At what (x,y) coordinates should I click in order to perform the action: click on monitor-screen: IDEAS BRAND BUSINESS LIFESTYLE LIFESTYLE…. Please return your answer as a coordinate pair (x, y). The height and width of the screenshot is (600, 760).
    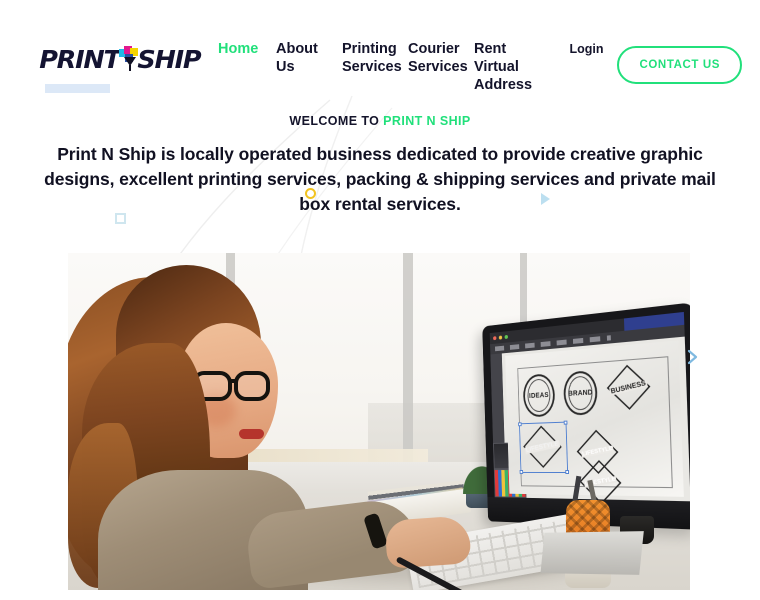
    Looking at the image, I should click on (589, 406).